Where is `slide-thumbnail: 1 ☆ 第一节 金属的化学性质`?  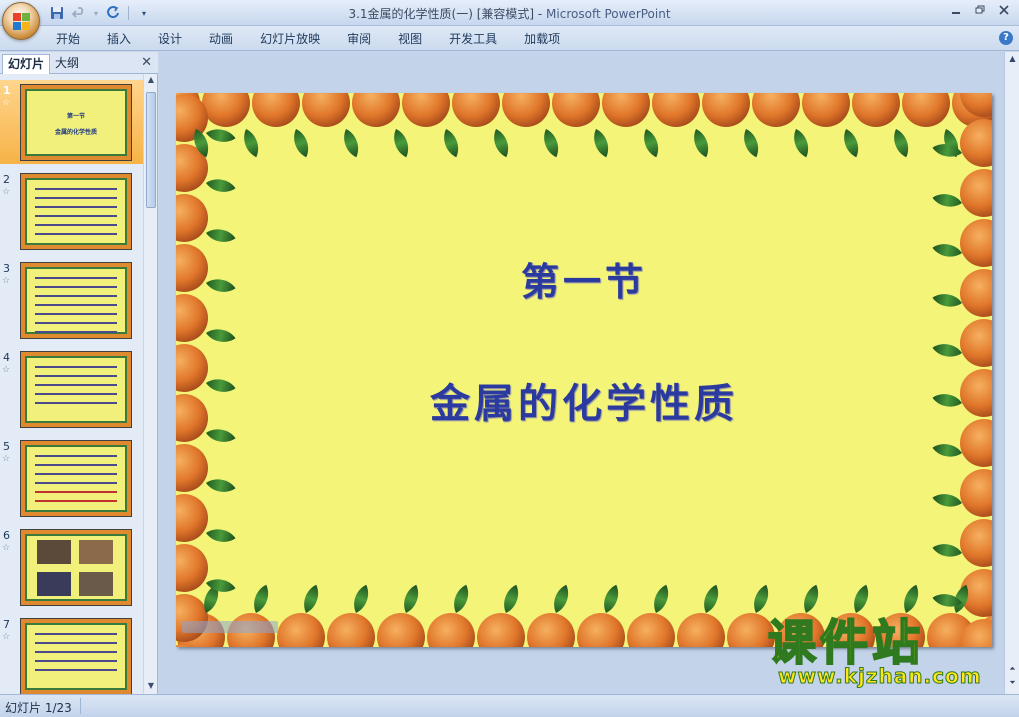 slide-thumbnail: 1 ☆ 第一节 金属的化学性质 is located at coordinates (71, 122).